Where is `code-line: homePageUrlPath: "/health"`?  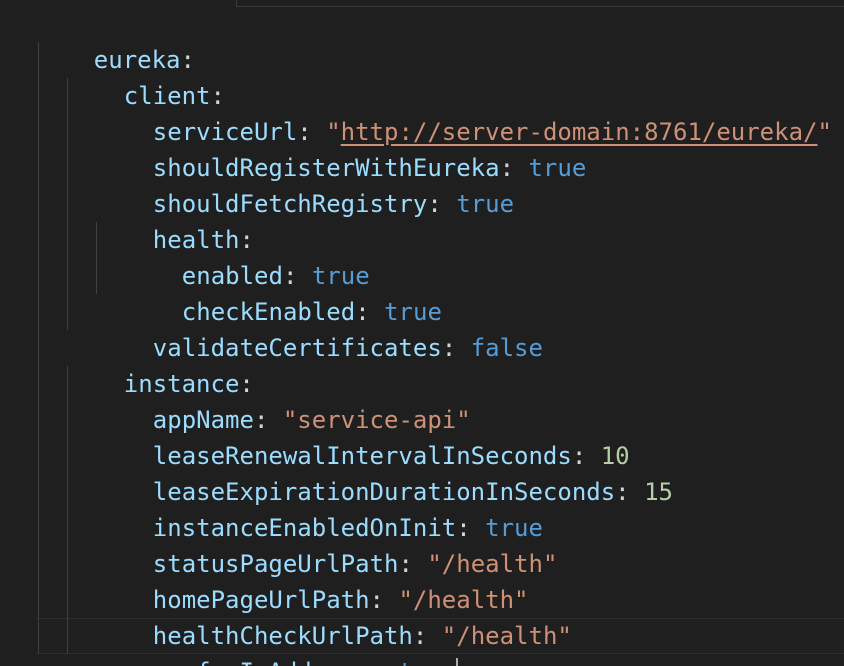
code-line: homePageUrlPath: "/health" is located at coordinates (312, 580).